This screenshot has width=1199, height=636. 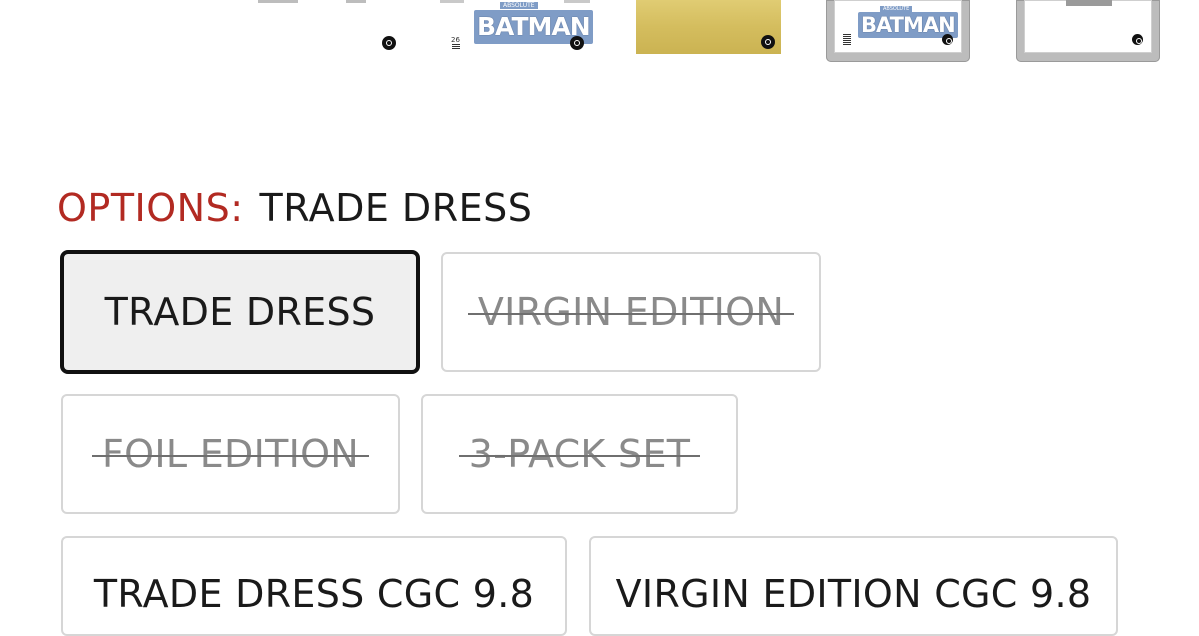 I want to click on options-label: OPTIONS:, so click(x=150, y=208).